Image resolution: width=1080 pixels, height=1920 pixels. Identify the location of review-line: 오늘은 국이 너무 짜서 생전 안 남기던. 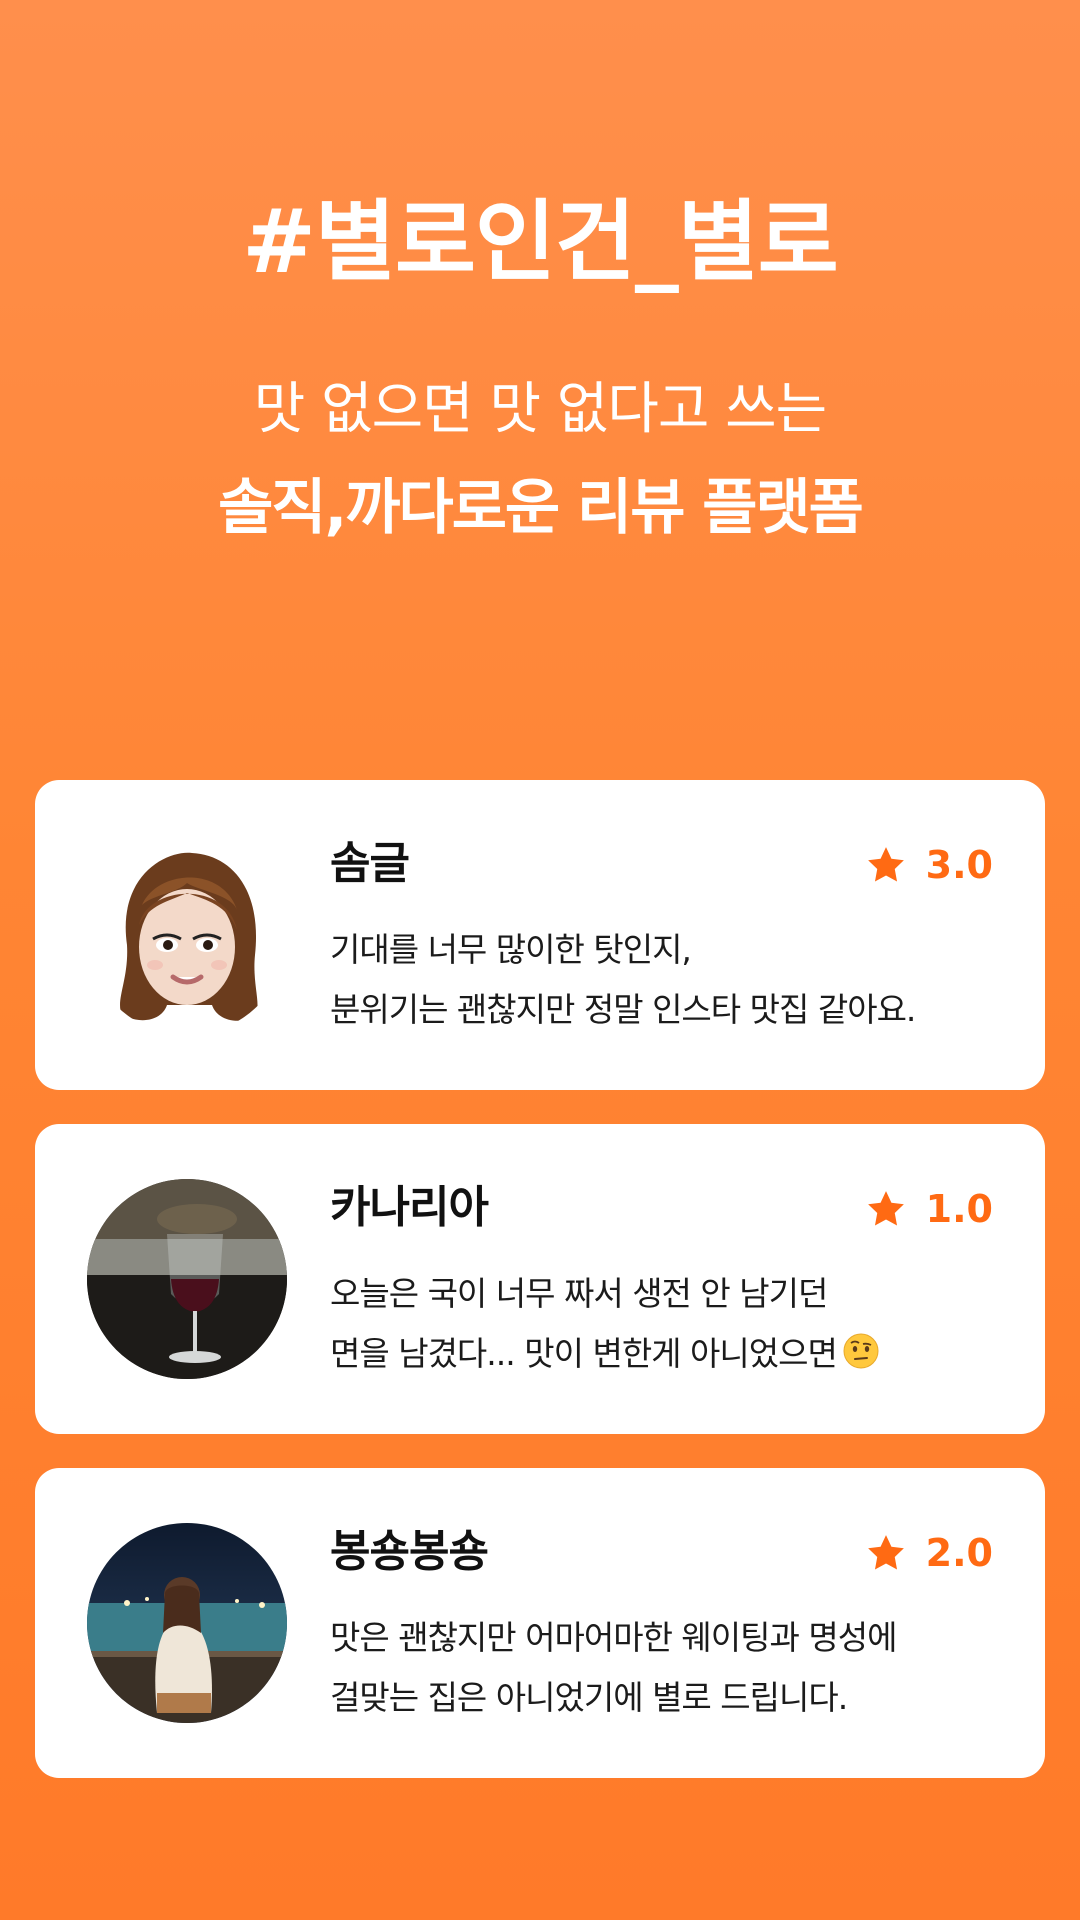
(579, 1293).